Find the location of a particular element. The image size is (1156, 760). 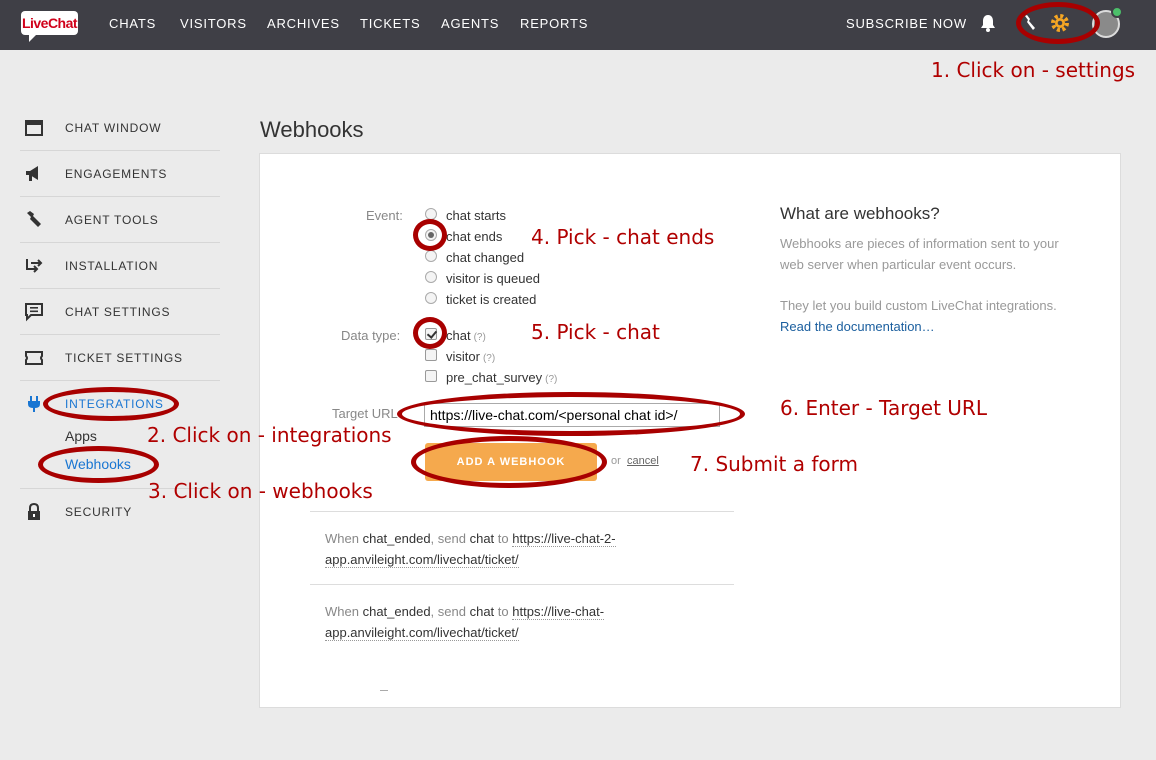

annotation-step-5: 5. Pick - chat is located at coordinates (595, 332).